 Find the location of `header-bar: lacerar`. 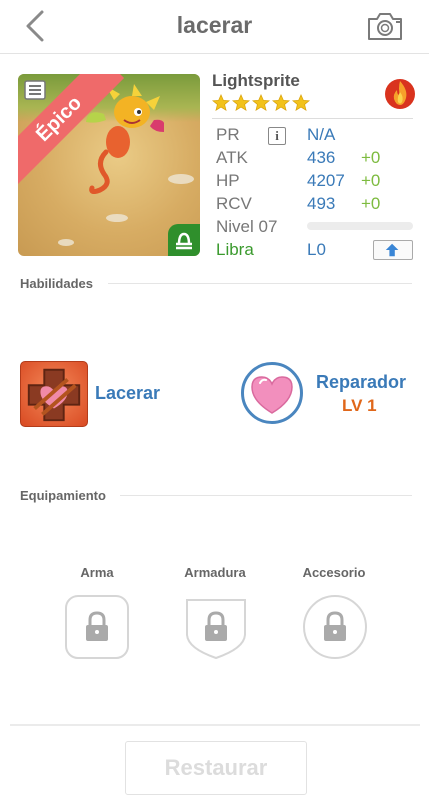

header-bar: lacerar is located at coordinates (214, 27).